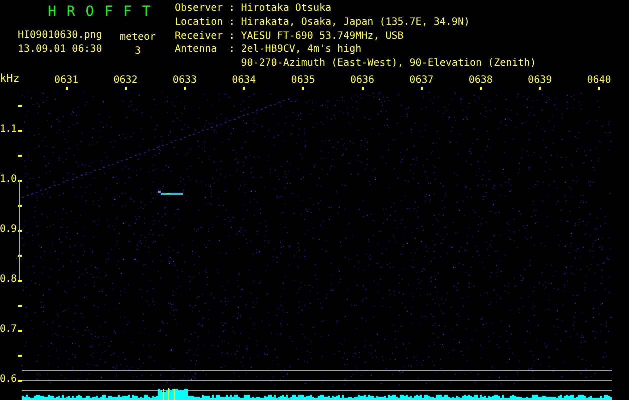  I want to click on frequency-label: 1.1, so click(8, 130).